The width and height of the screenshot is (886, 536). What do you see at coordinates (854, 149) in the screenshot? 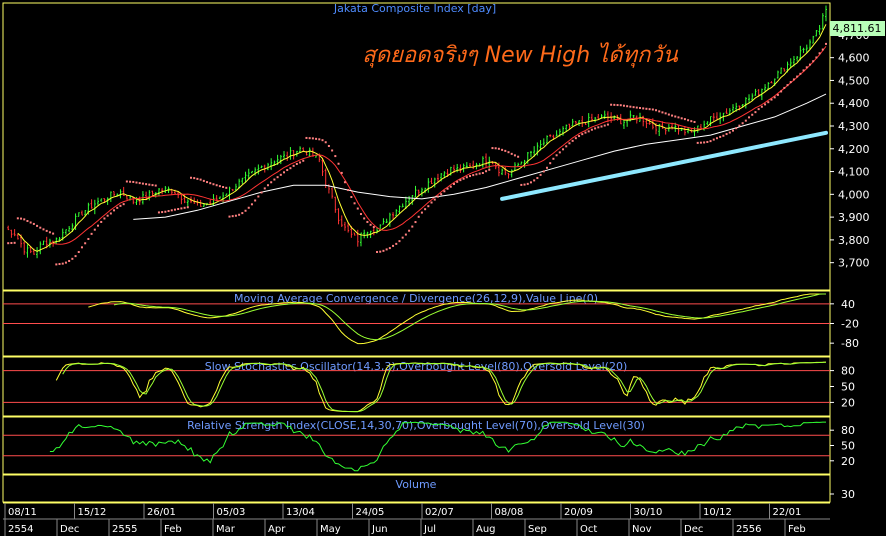
I see `price-tick-label: 4,200` at bounding box center [854, 149].